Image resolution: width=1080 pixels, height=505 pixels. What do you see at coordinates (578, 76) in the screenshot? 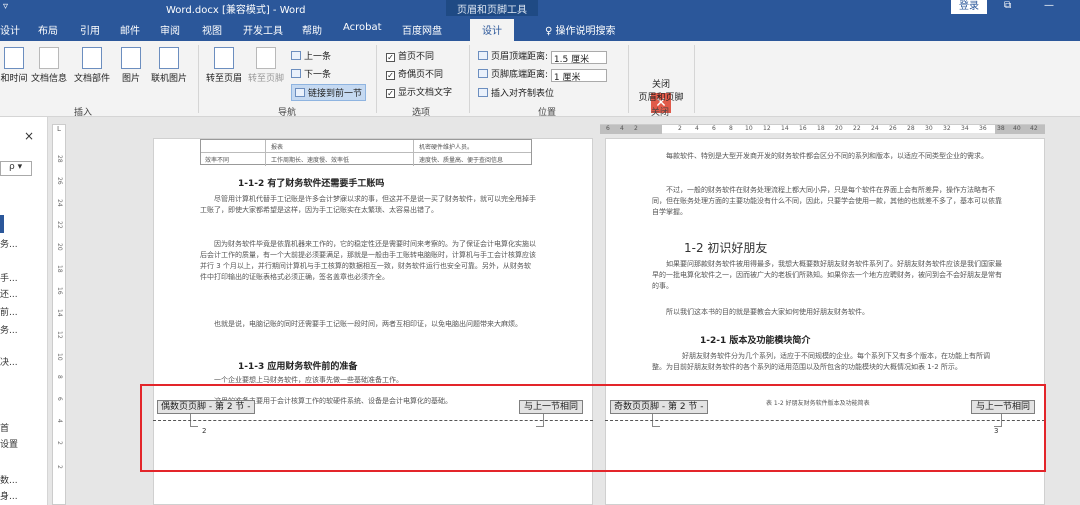
I see `footer-distance-input: 1 厘米` at bounding box center [578, 76].